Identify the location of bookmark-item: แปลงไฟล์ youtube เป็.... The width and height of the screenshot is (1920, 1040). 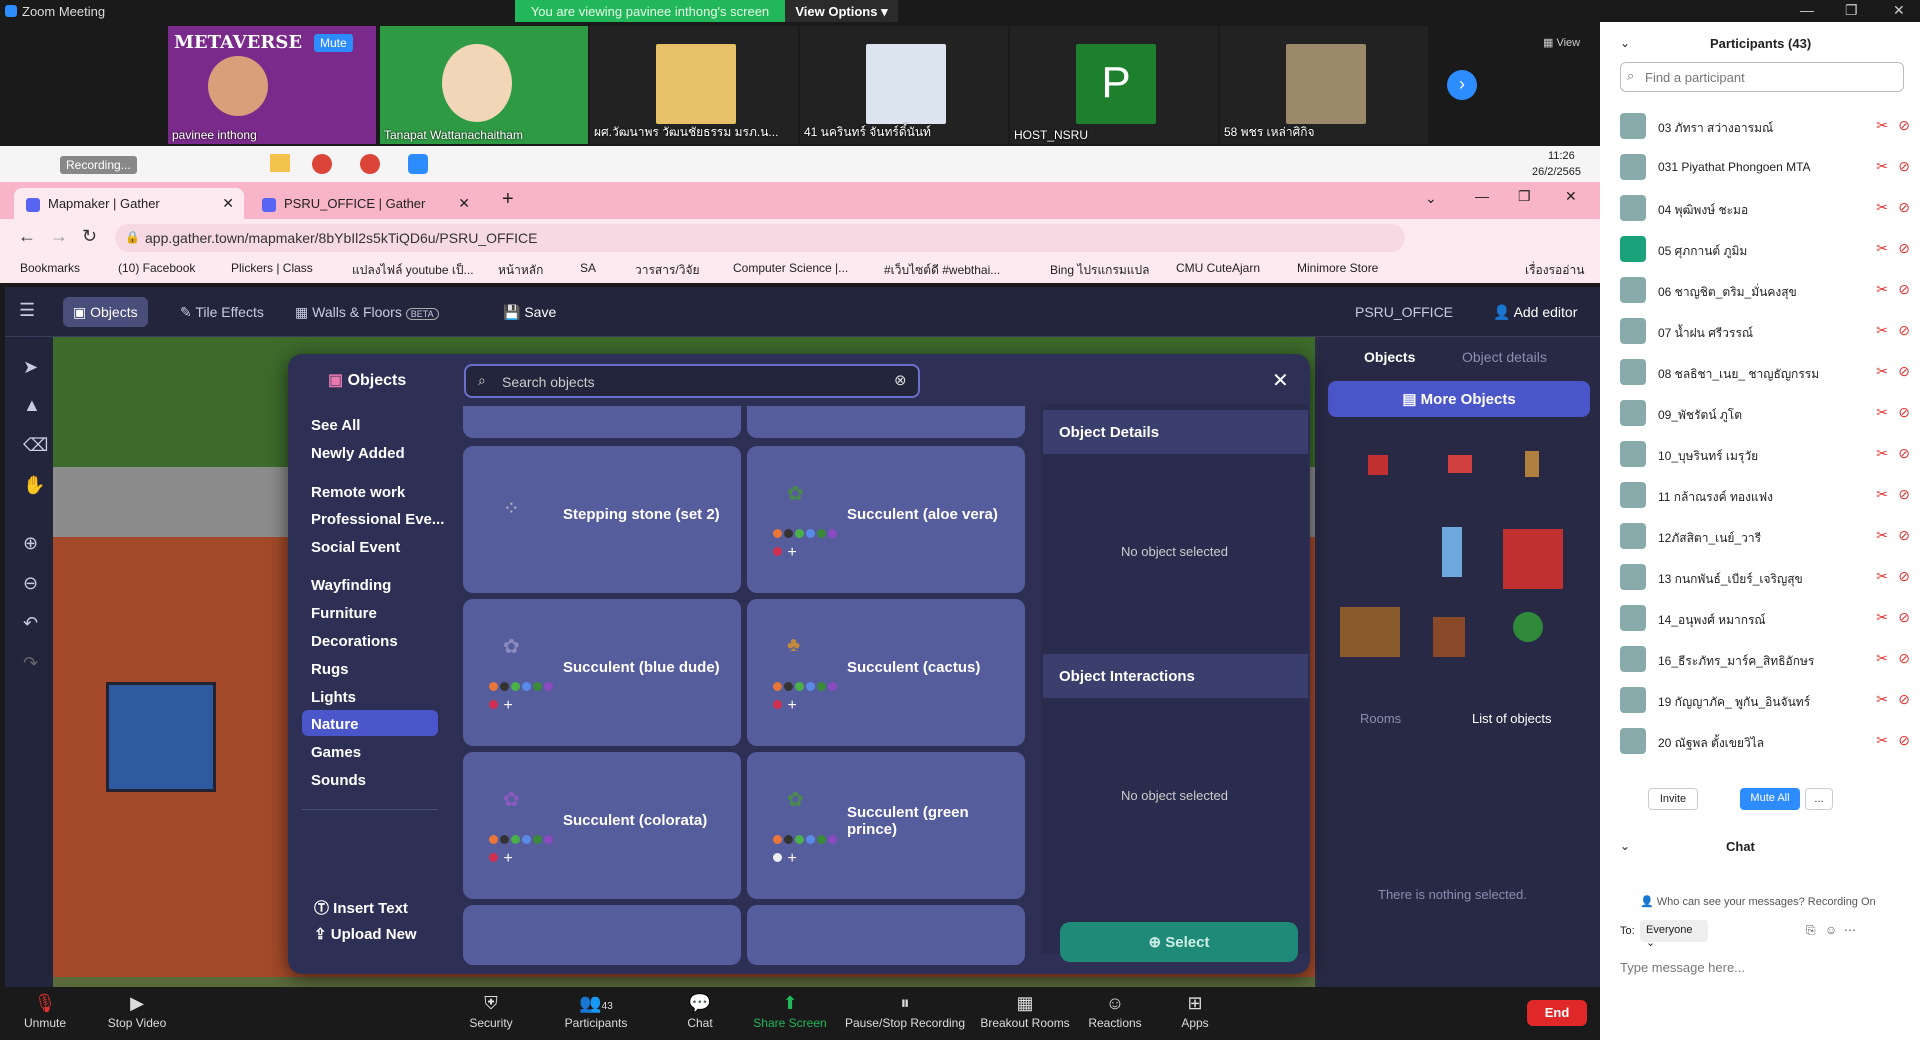
(413, 270).